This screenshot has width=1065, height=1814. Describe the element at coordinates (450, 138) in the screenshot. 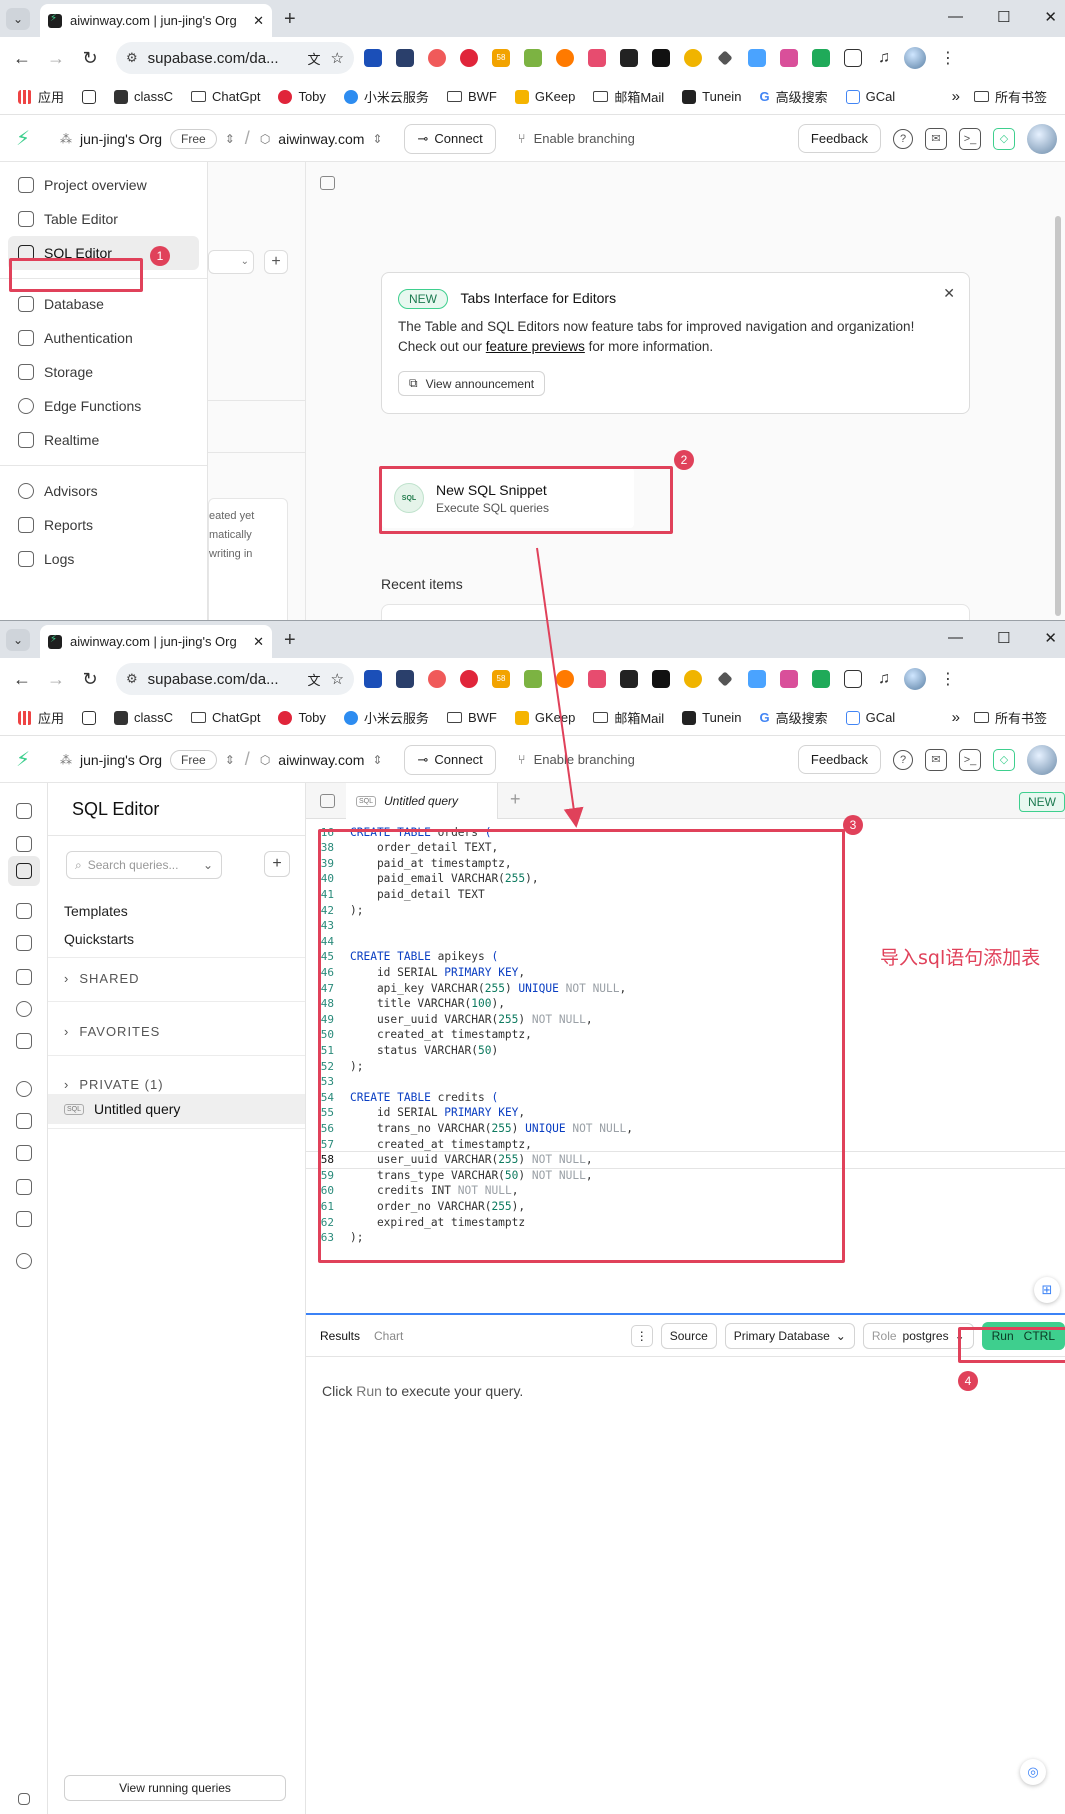

I see `connect-button: ⊸ Connect` at that location.